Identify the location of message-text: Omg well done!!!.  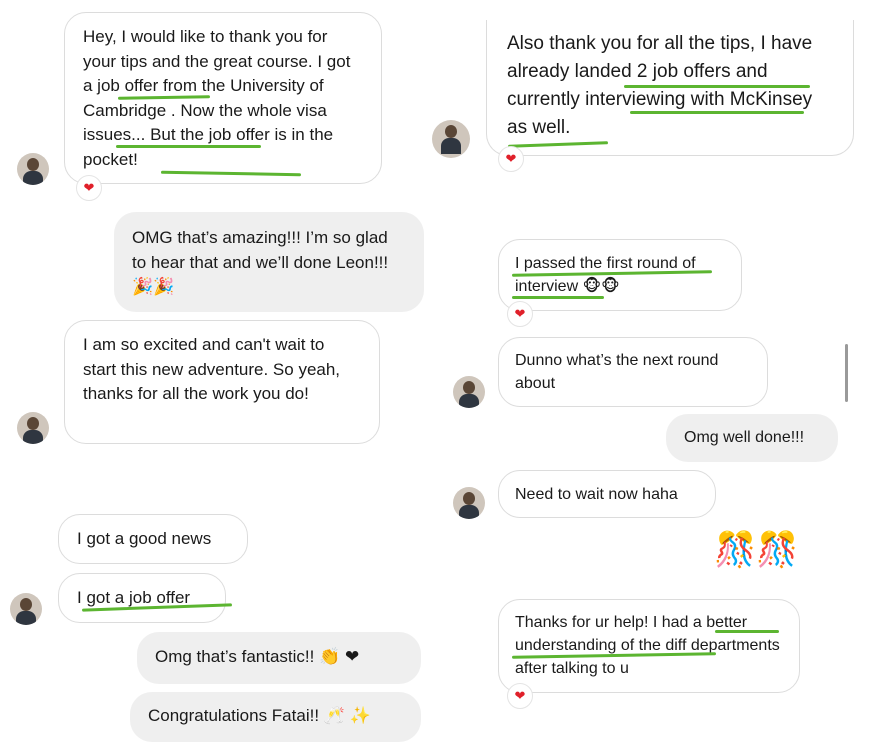
(744, 437).